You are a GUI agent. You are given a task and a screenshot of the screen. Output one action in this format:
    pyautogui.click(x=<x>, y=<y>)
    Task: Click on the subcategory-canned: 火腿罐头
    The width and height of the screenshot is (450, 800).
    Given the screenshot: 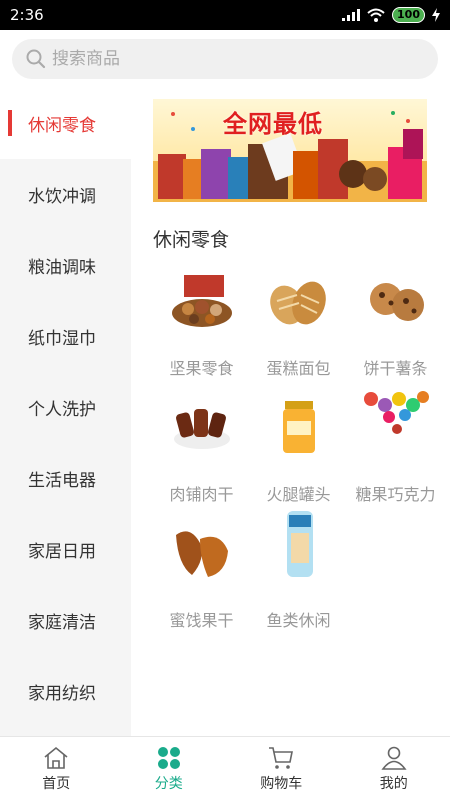 What is the action you would take?
    pyautogui.click(x=298, y=452)
    